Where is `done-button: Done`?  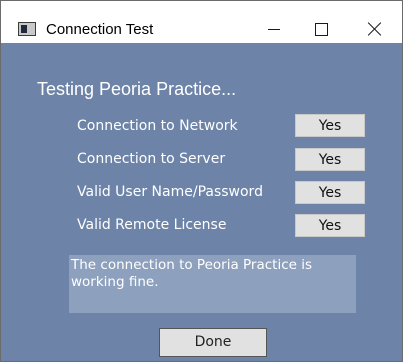
done-button: Done is located at coordinates (213, 342).